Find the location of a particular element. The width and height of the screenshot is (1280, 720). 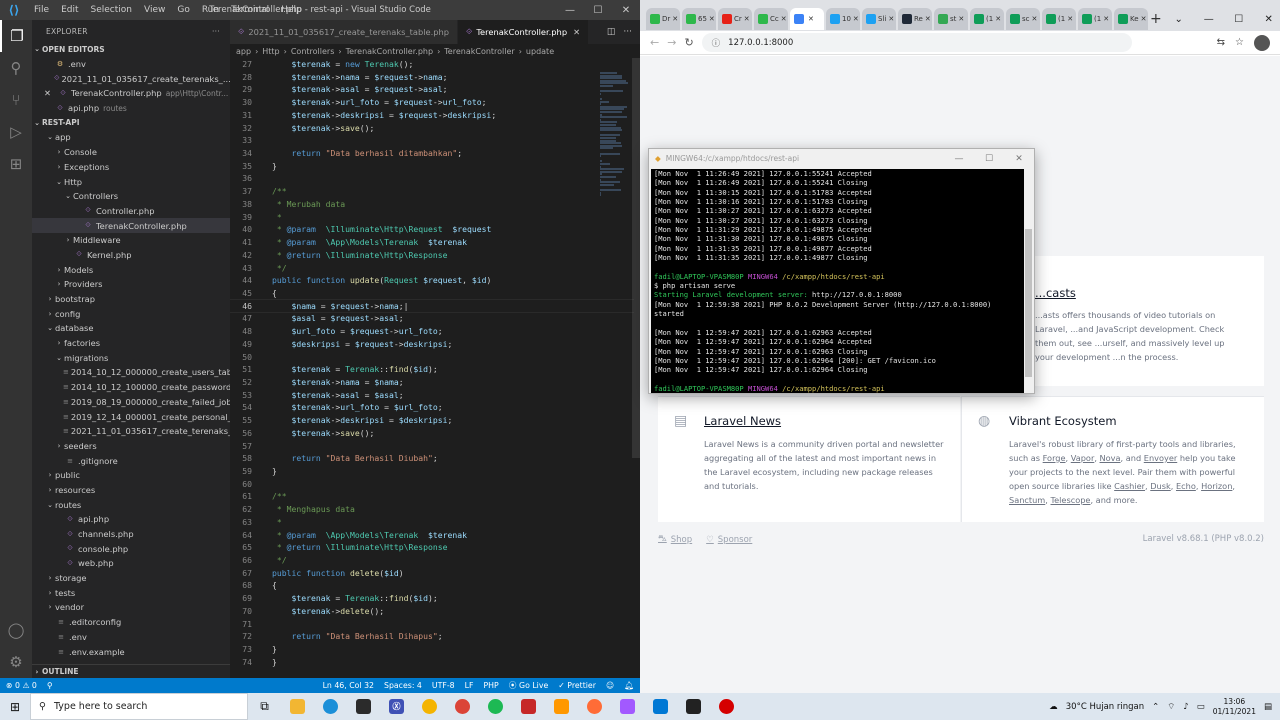

edge-icon is located at coordinates (330, 706).